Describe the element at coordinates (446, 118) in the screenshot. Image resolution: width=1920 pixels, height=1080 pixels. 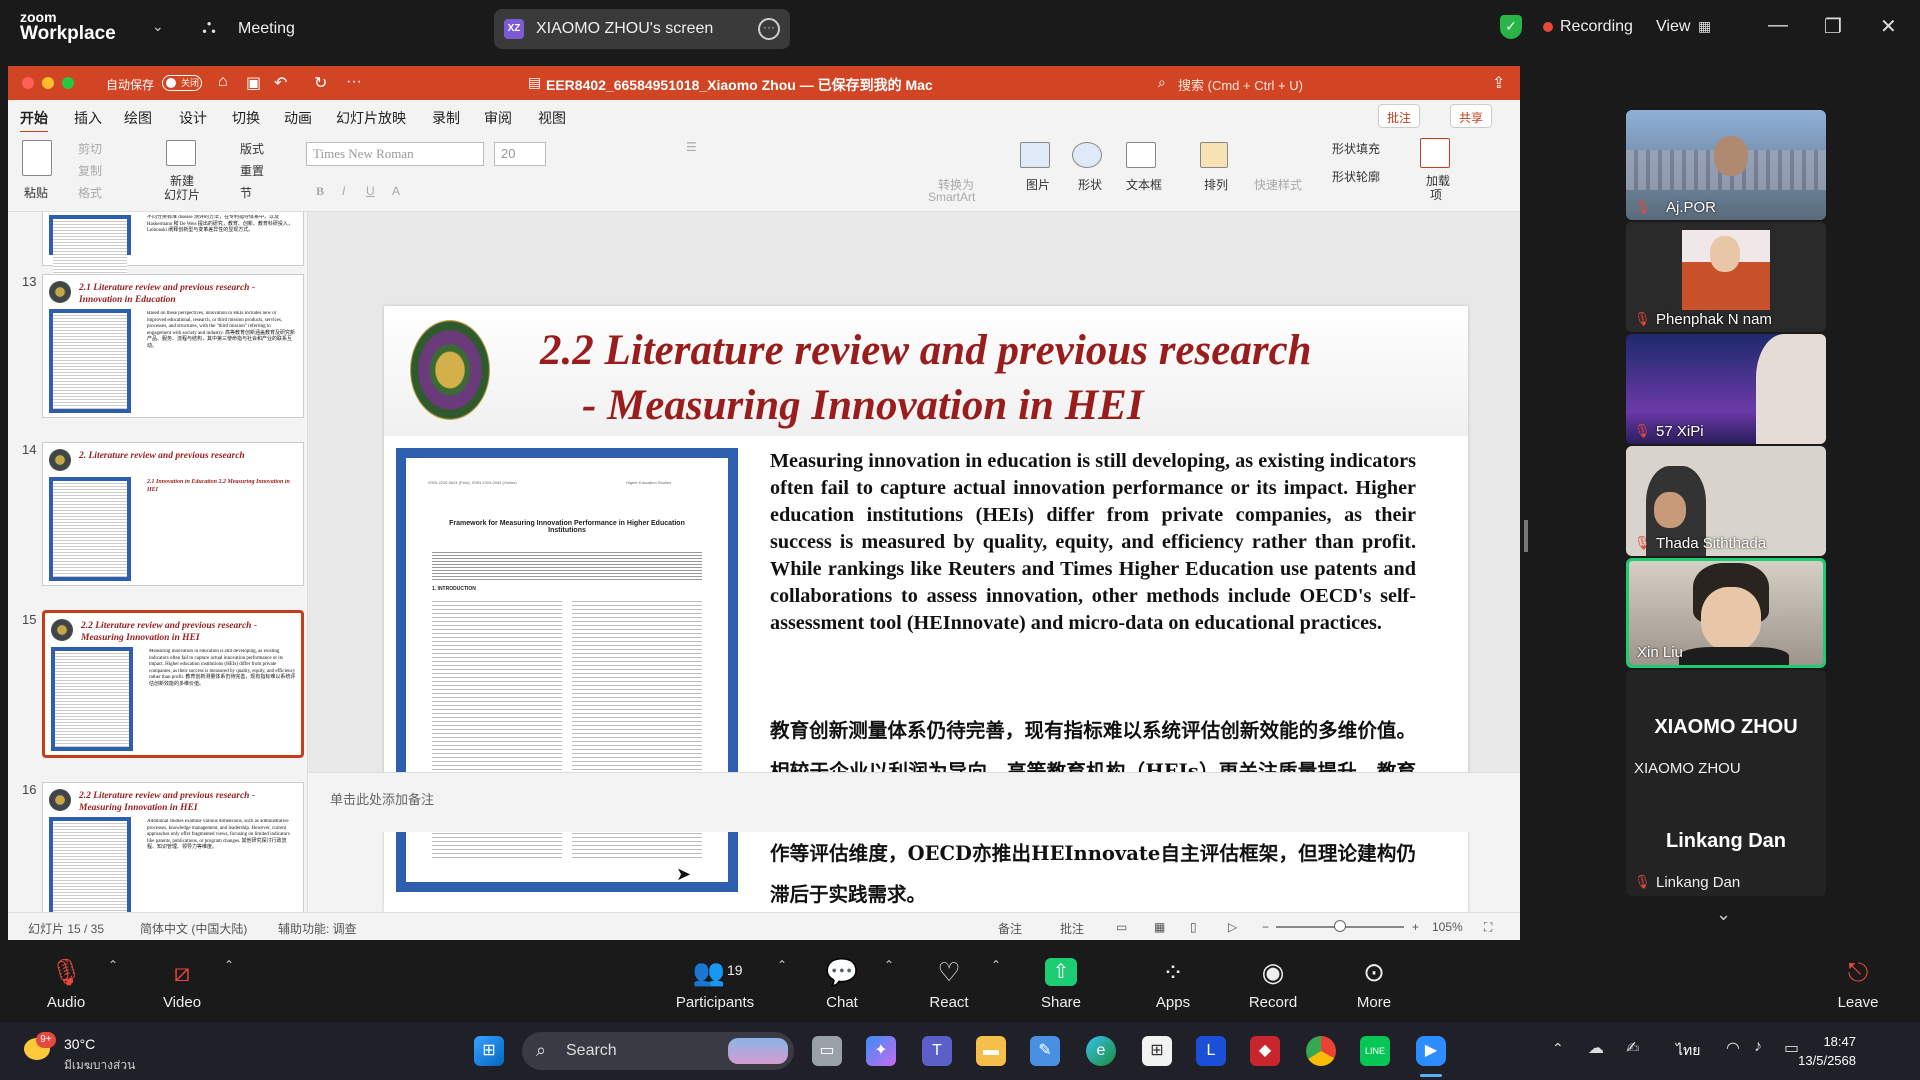
I see `tab-record: 录制` at that location.